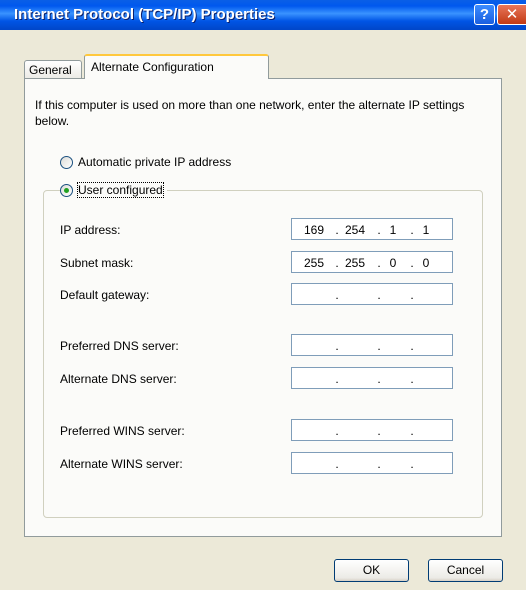  I want to click on user-configured-option: User configured, so click(113, 190).